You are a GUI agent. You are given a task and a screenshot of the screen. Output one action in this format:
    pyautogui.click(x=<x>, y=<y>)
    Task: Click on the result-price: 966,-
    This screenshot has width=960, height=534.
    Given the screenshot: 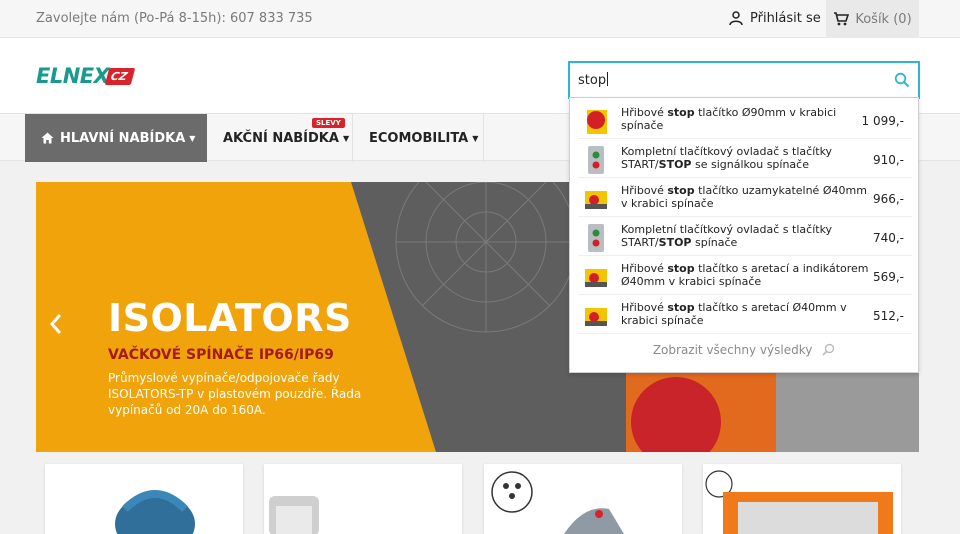 What is the action you would take?
    pyautogui.click(x=888, y=199)
    